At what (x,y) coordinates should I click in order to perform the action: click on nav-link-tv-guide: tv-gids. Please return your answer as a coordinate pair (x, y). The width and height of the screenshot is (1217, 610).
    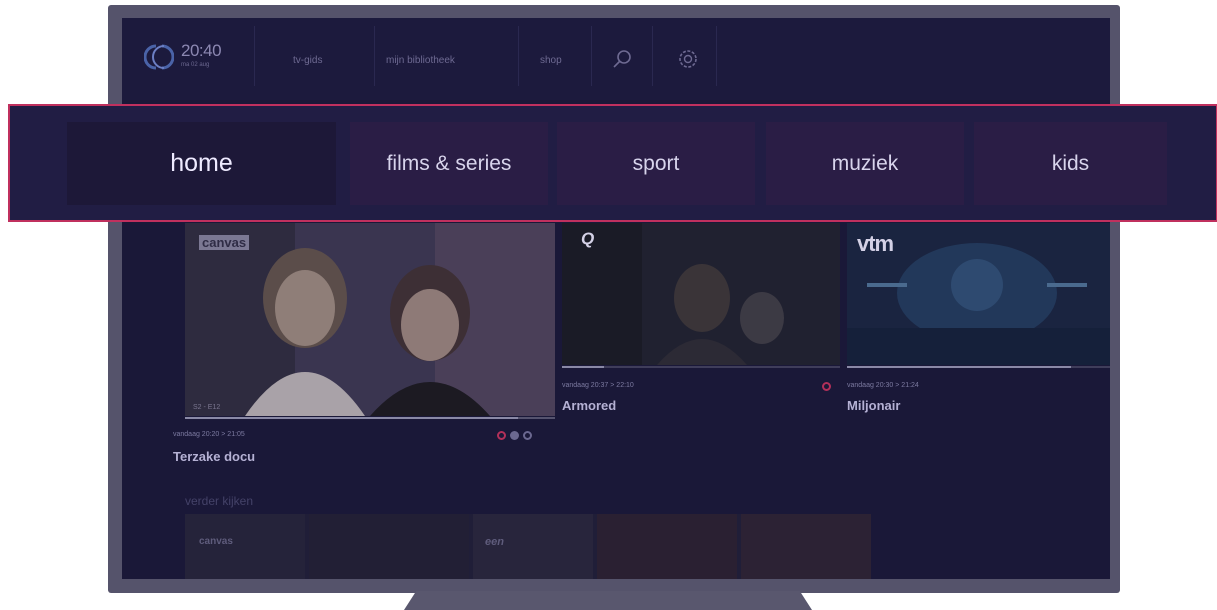
    Looking at the image, I should click on (307, 60).